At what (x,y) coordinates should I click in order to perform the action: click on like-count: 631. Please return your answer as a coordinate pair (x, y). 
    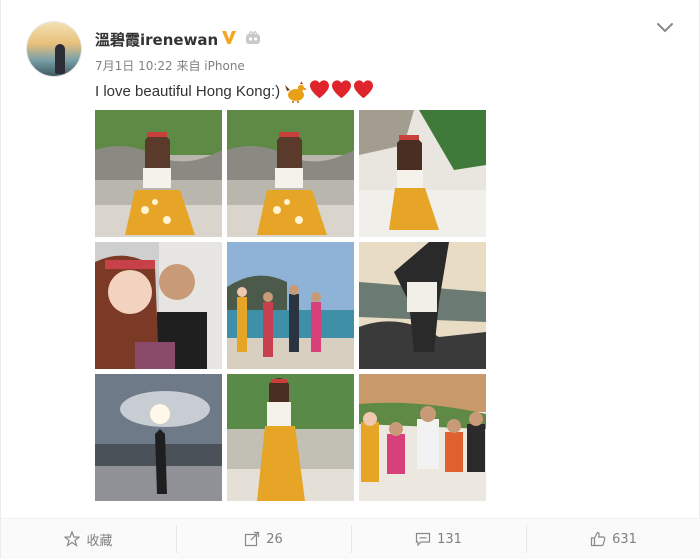
    Looking at the image, I should click on (624, 539).